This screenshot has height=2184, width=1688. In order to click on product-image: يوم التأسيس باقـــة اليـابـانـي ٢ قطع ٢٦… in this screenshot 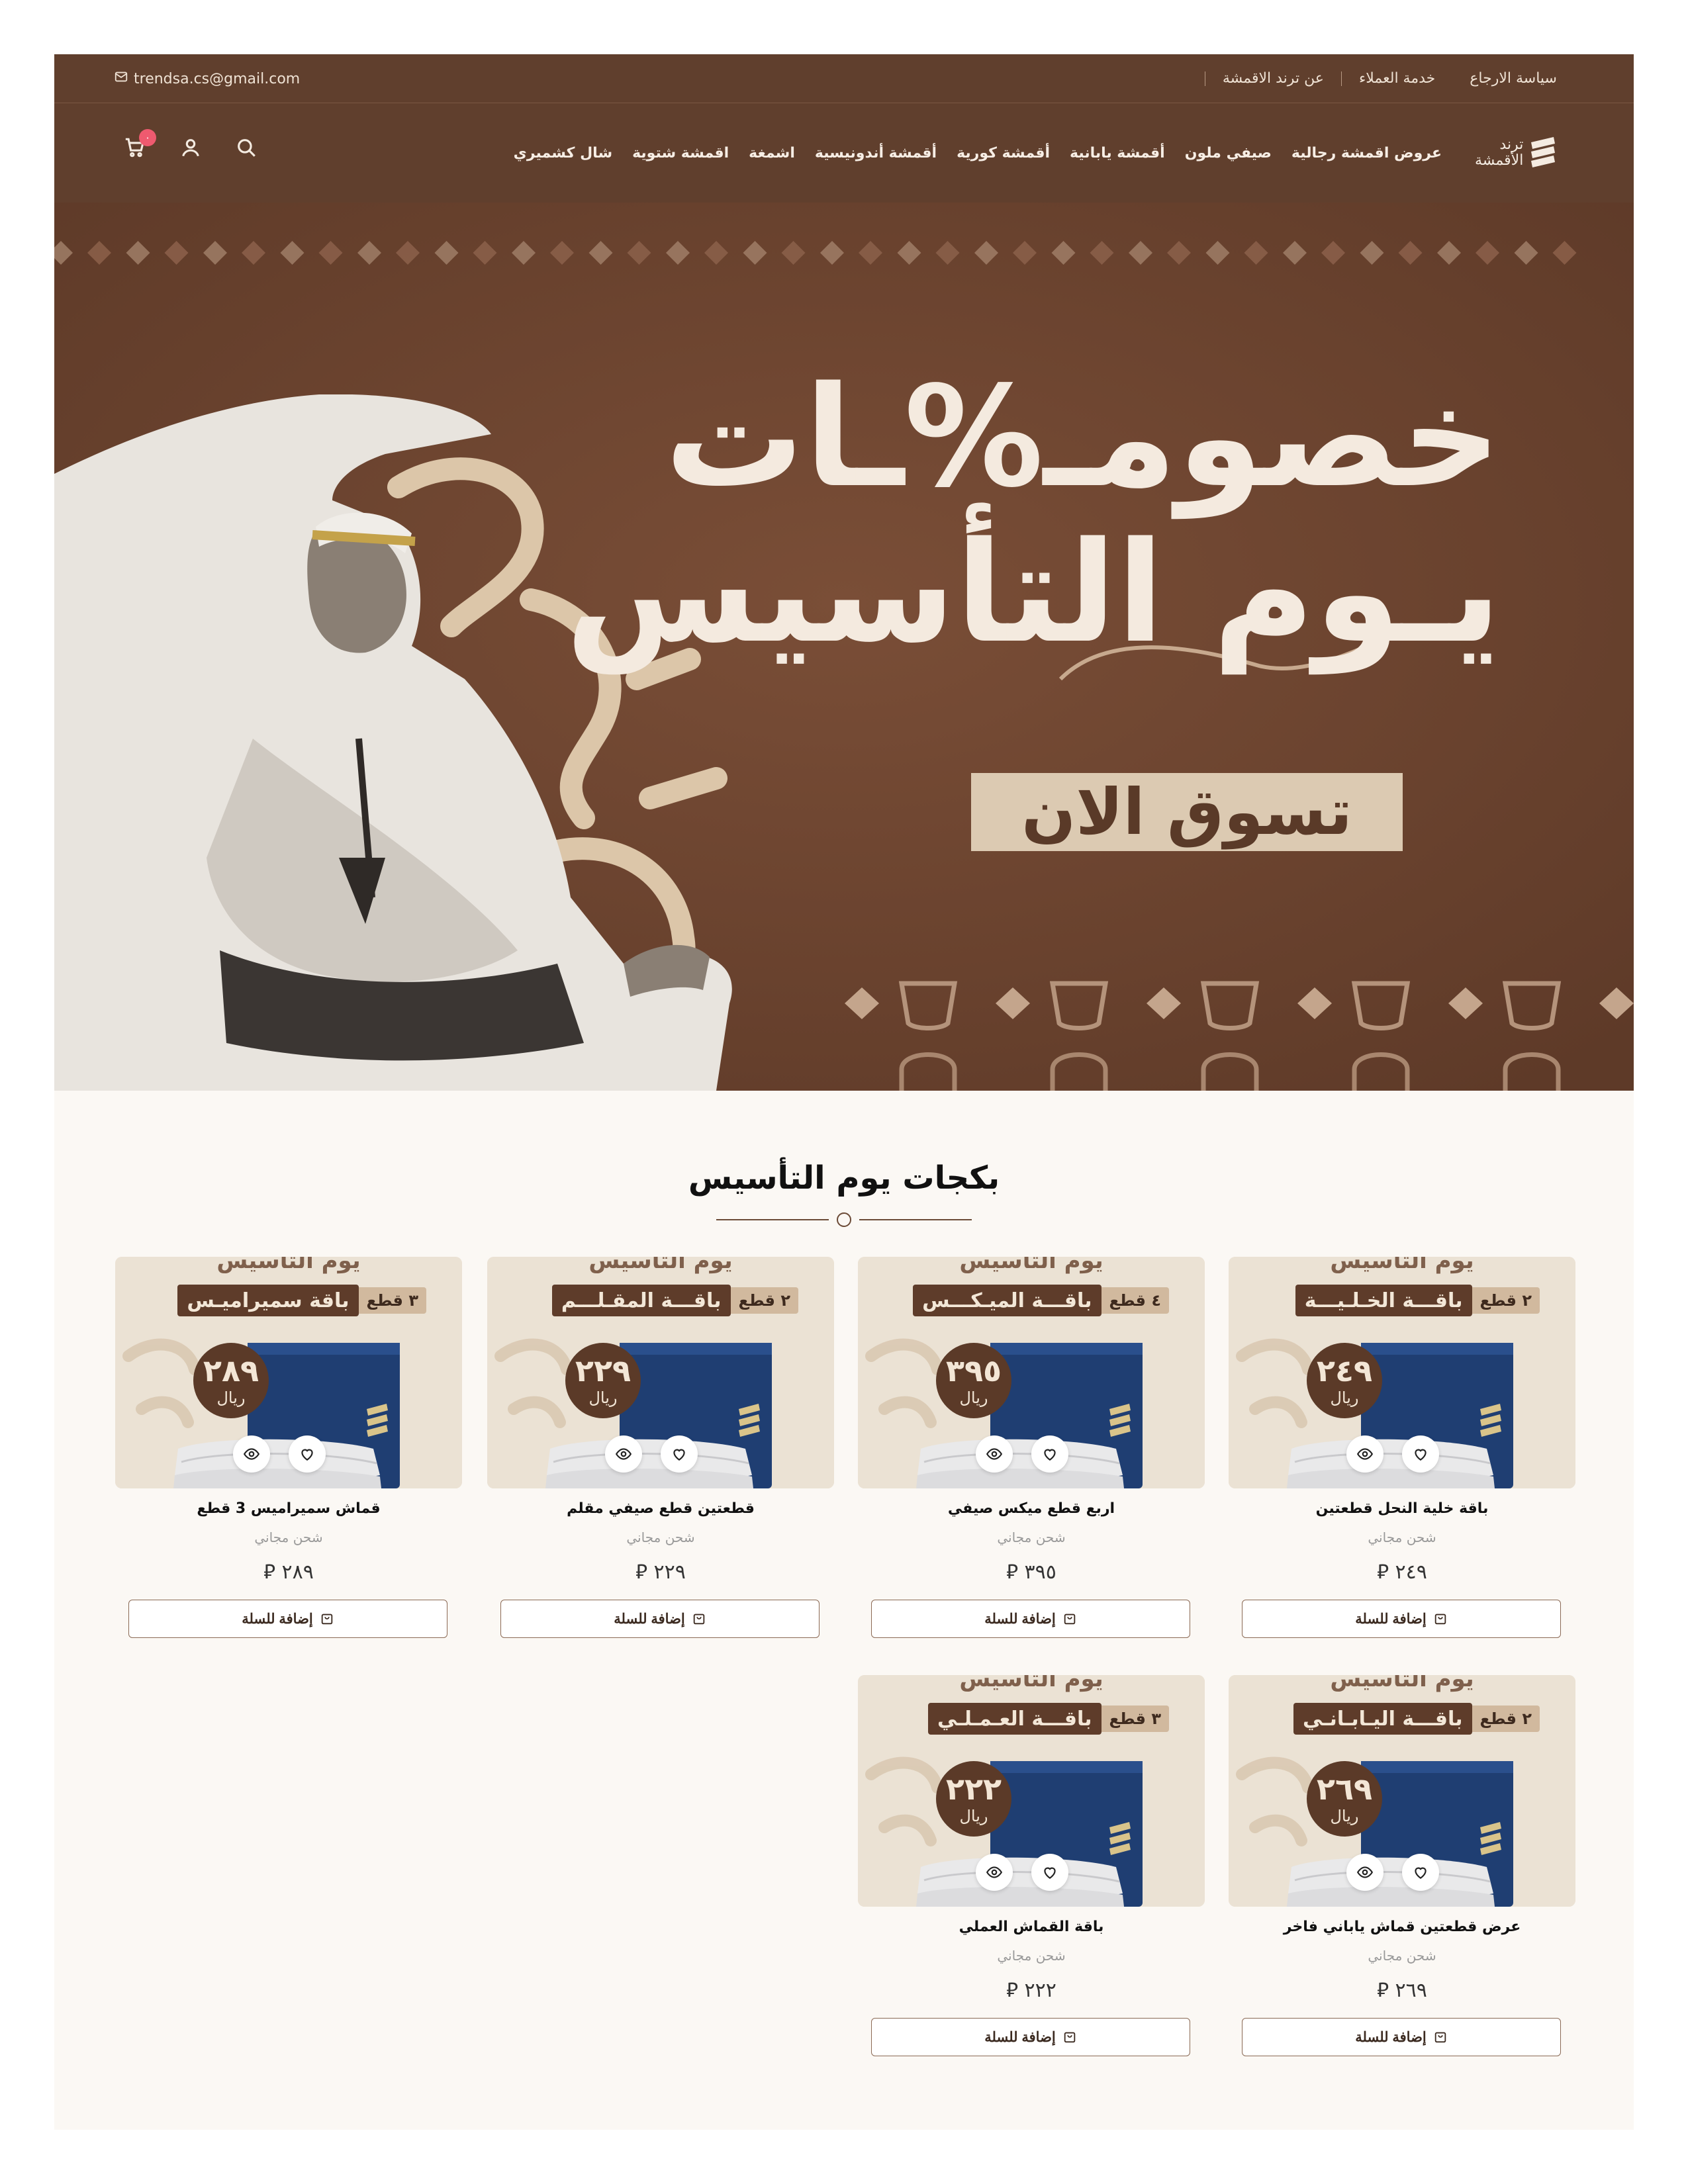, I will do `click(1402, 1791)`.